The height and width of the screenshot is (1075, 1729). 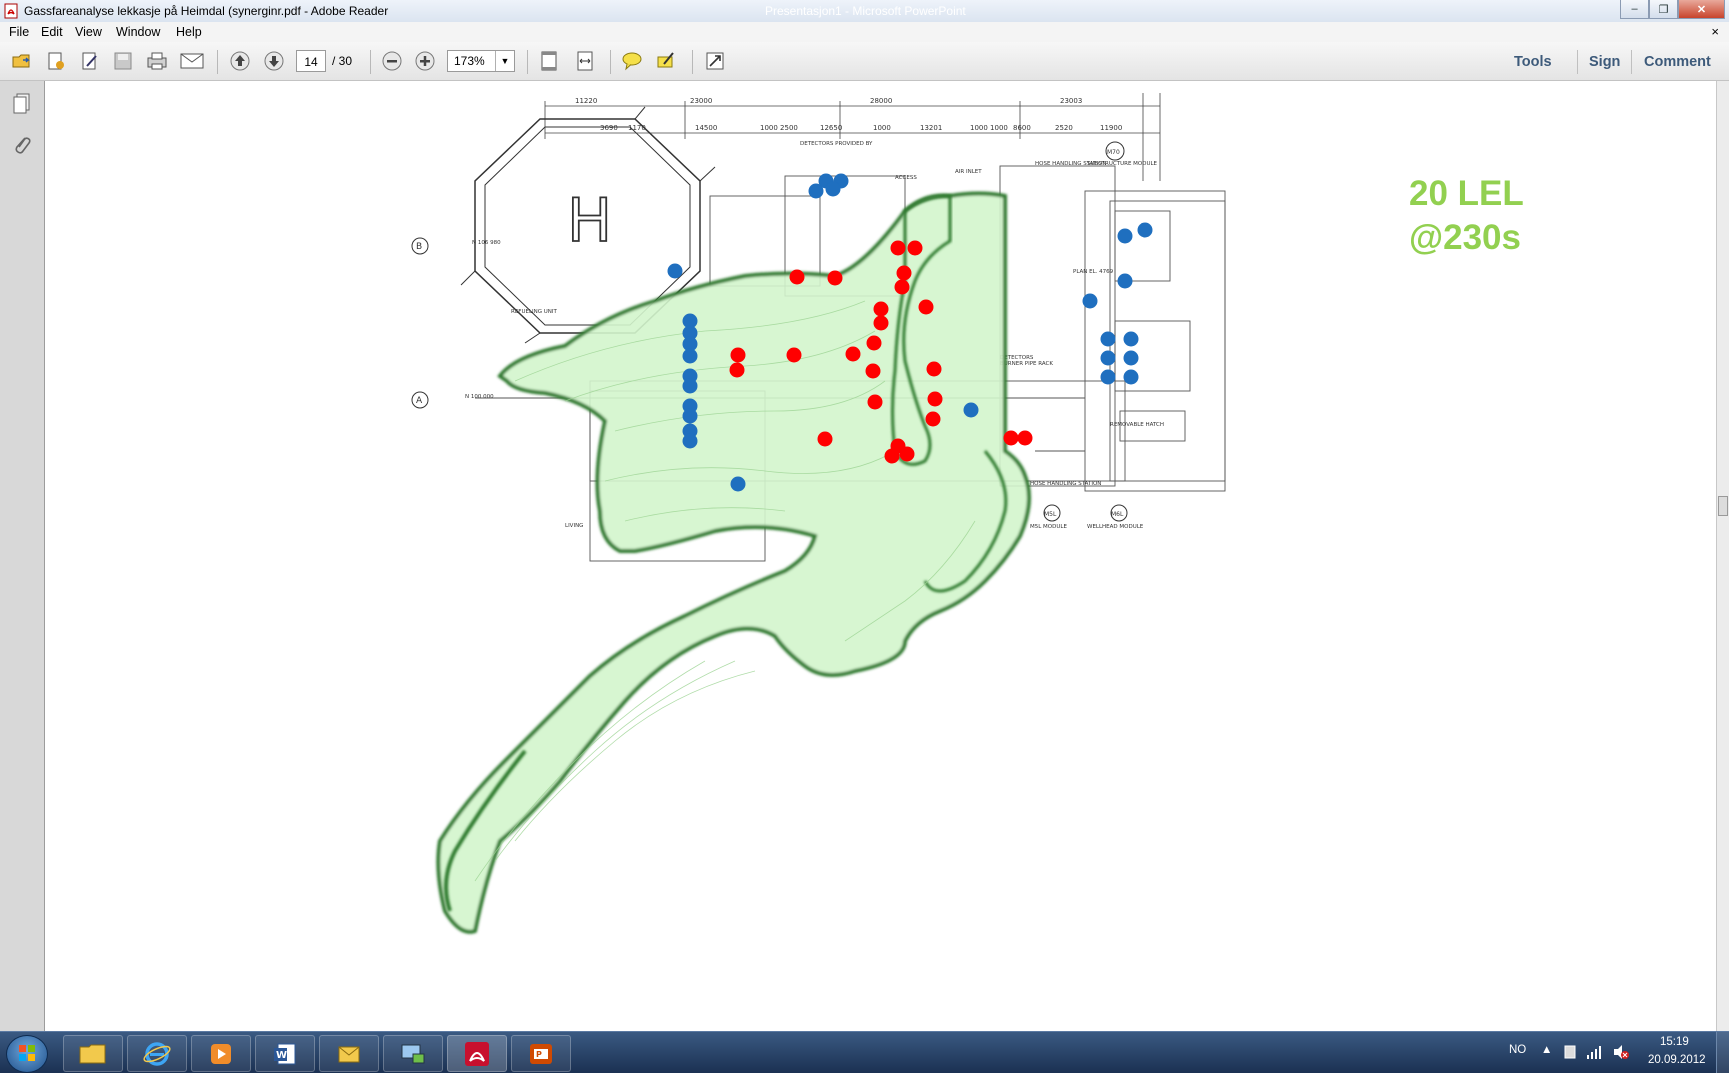 I want to click on taskbar-internet-explorer, so click(x=157, y=1053).